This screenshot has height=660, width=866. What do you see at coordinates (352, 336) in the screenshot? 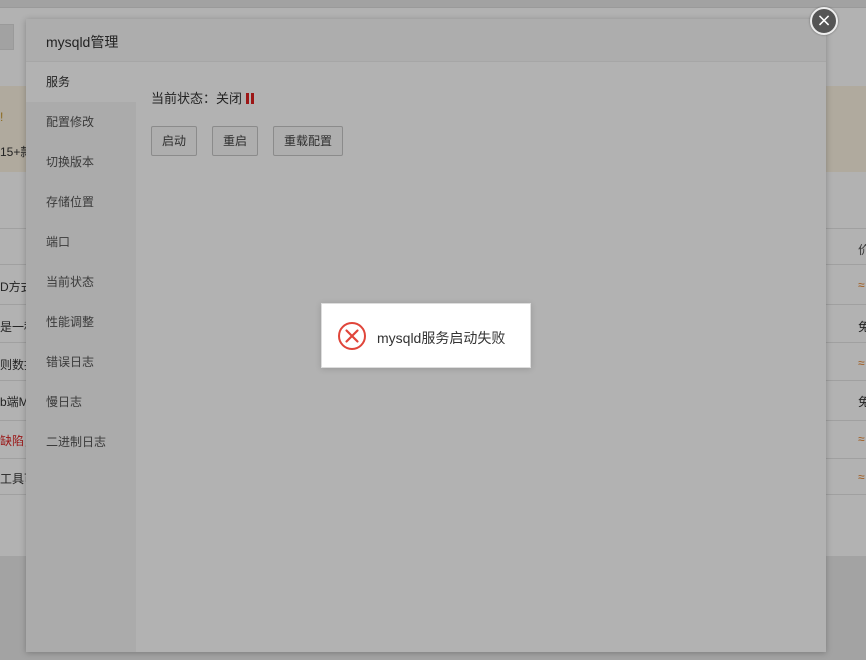
I see `error-circle-icon` at bounding box center [352, 336].